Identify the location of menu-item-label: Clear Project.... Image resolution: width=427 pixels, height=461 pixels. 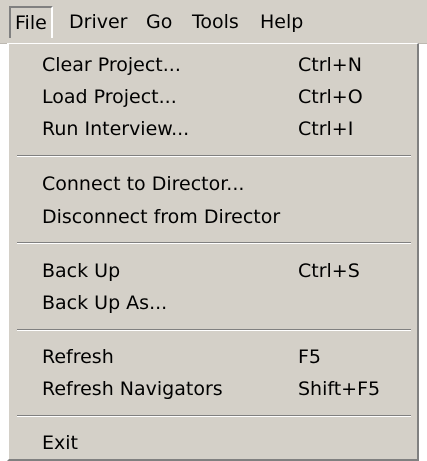
(111, 65).